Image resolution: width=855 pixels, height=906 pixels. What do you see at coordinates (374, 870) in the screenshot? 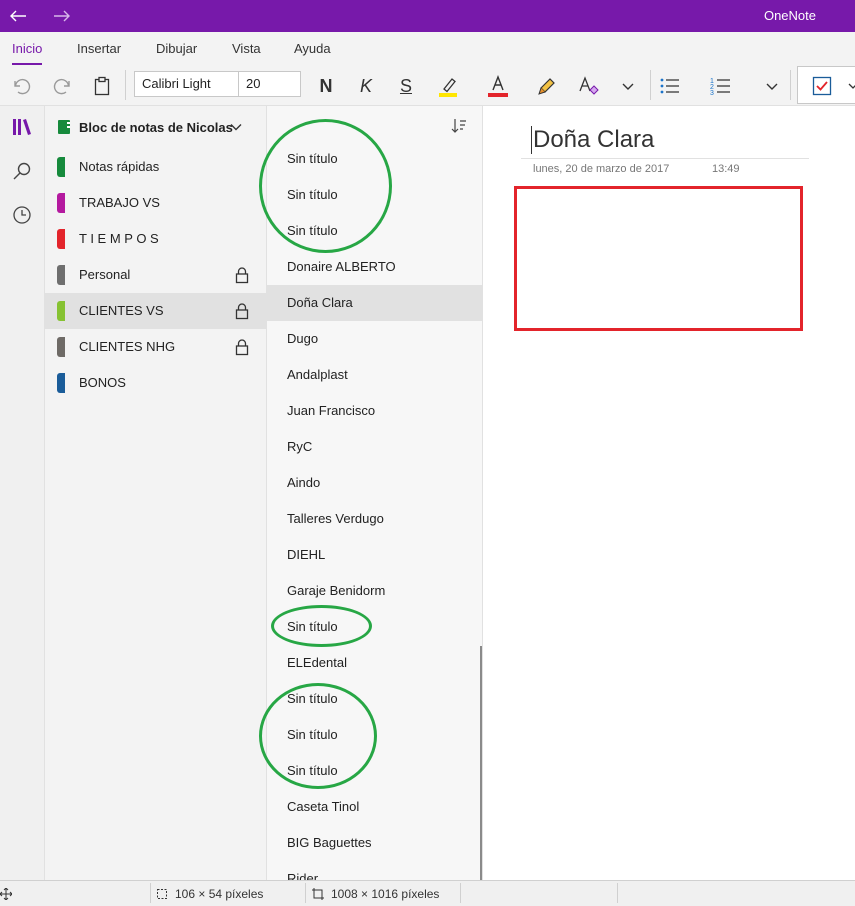
I see `page-item: Rider` at bounding box center [374, 870].